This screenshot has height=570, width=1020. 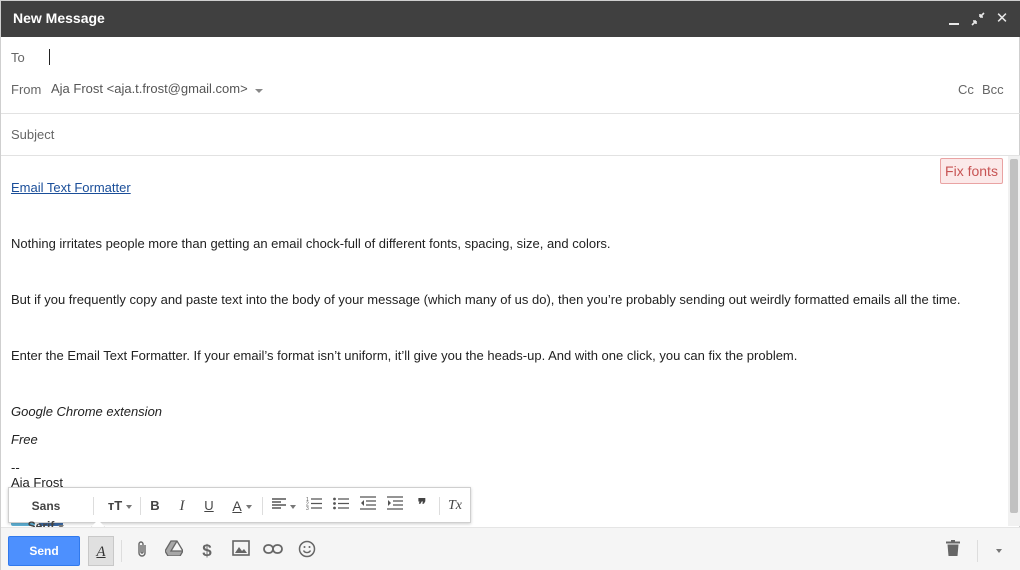 What do you see at coordinates (307, 551) in the screenshot?
I see `insert-emoji-icon` at bounding box center [307, 551].